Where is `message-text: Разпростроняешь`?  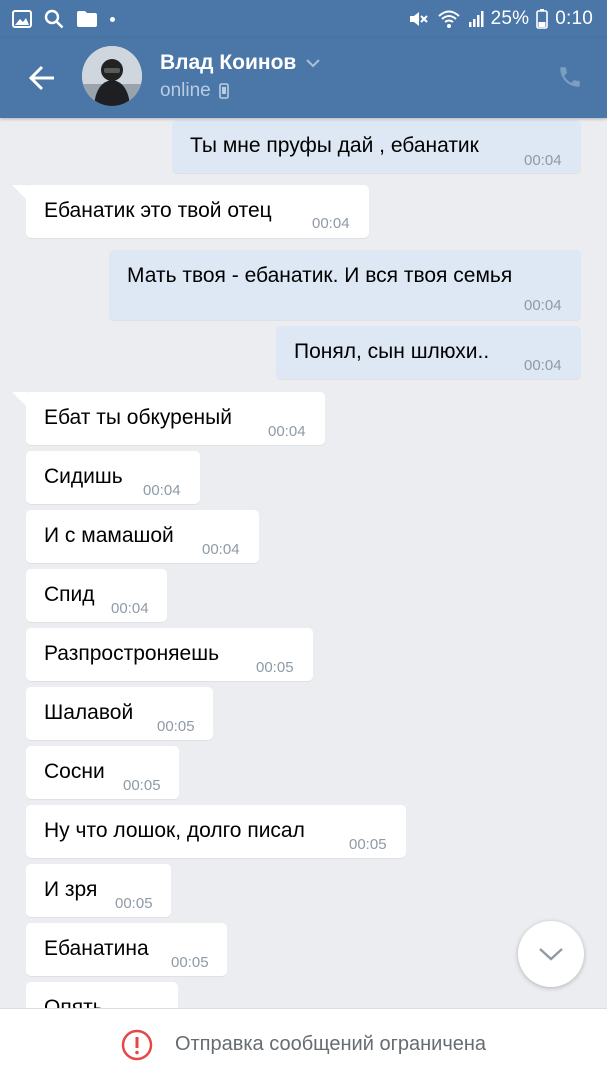 message-text: Разпростроняешь is located at coordinates (132, 653).